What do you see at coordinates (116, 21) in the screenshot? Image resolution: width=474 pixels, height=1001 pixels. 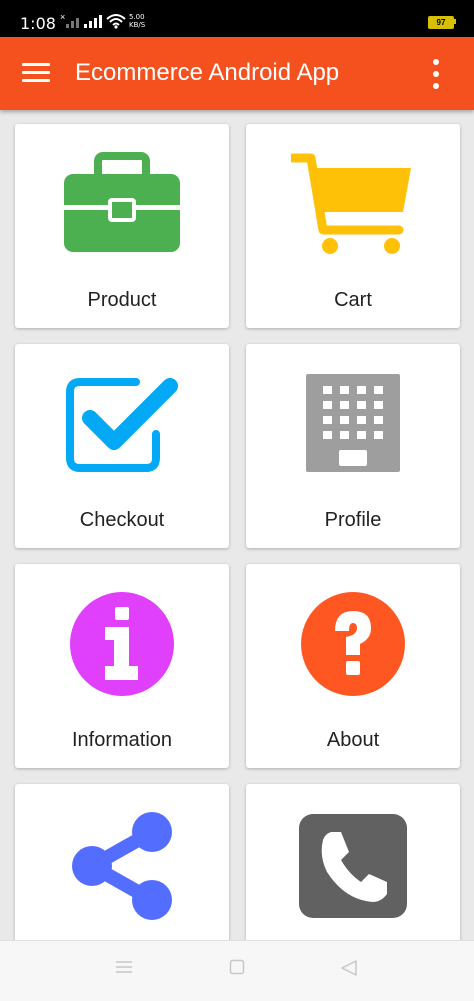 I see `wifi-icon` at bounding box center [116, 21].